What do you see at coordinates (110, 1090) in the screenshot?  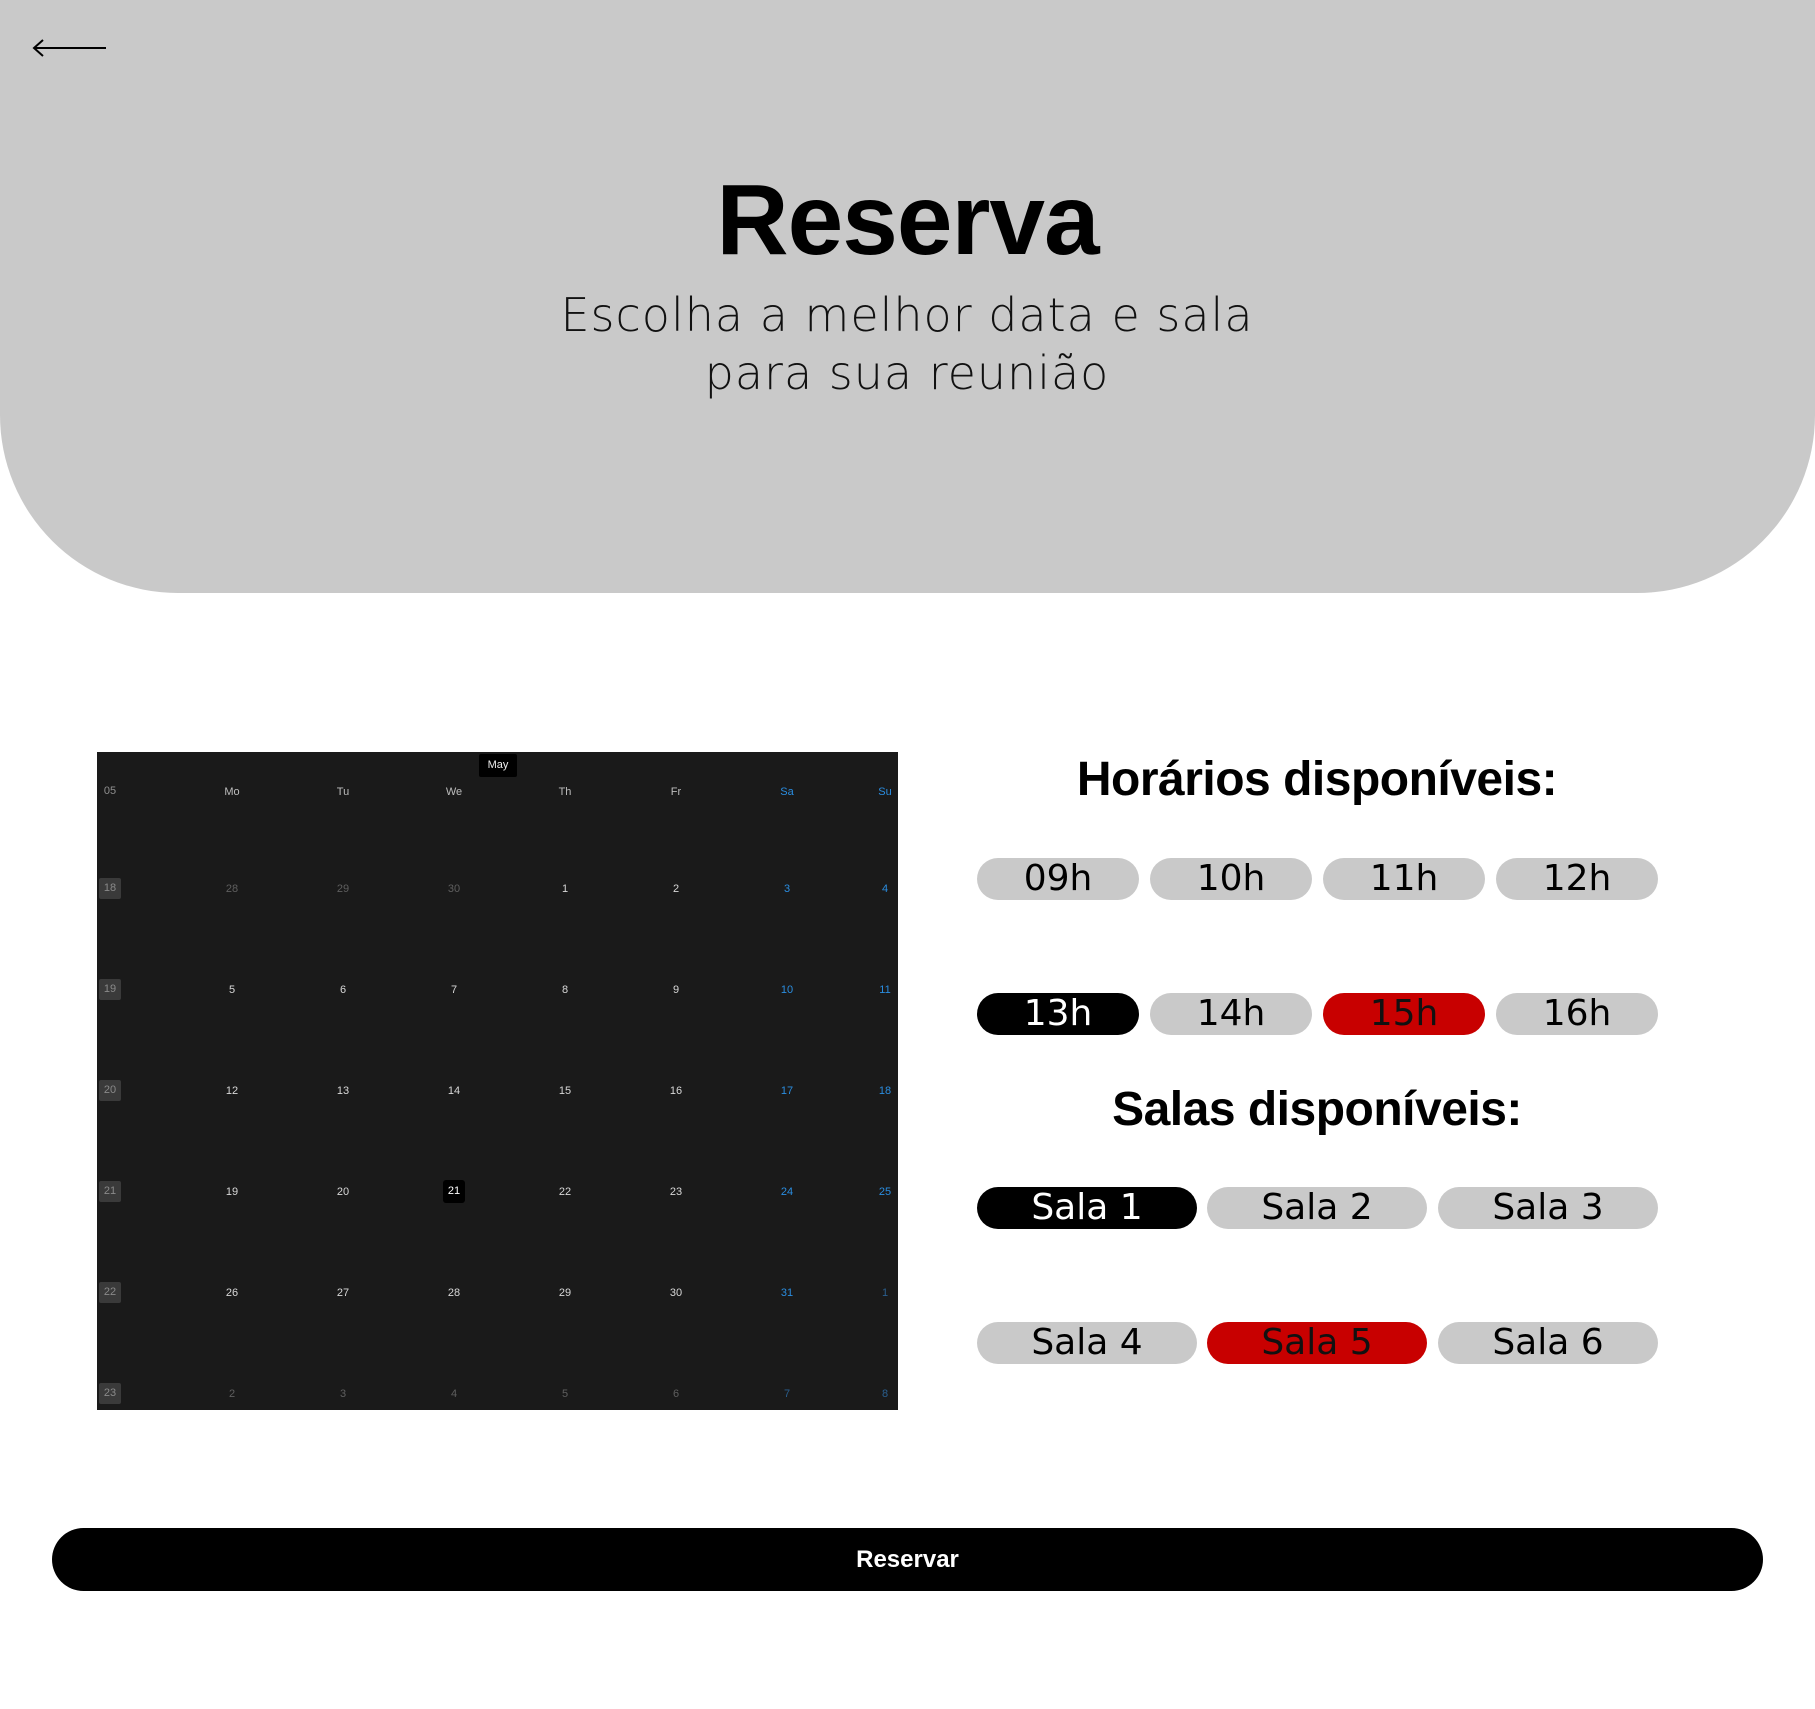 I see `week-number: 20` at bounding box center [110, 1090].